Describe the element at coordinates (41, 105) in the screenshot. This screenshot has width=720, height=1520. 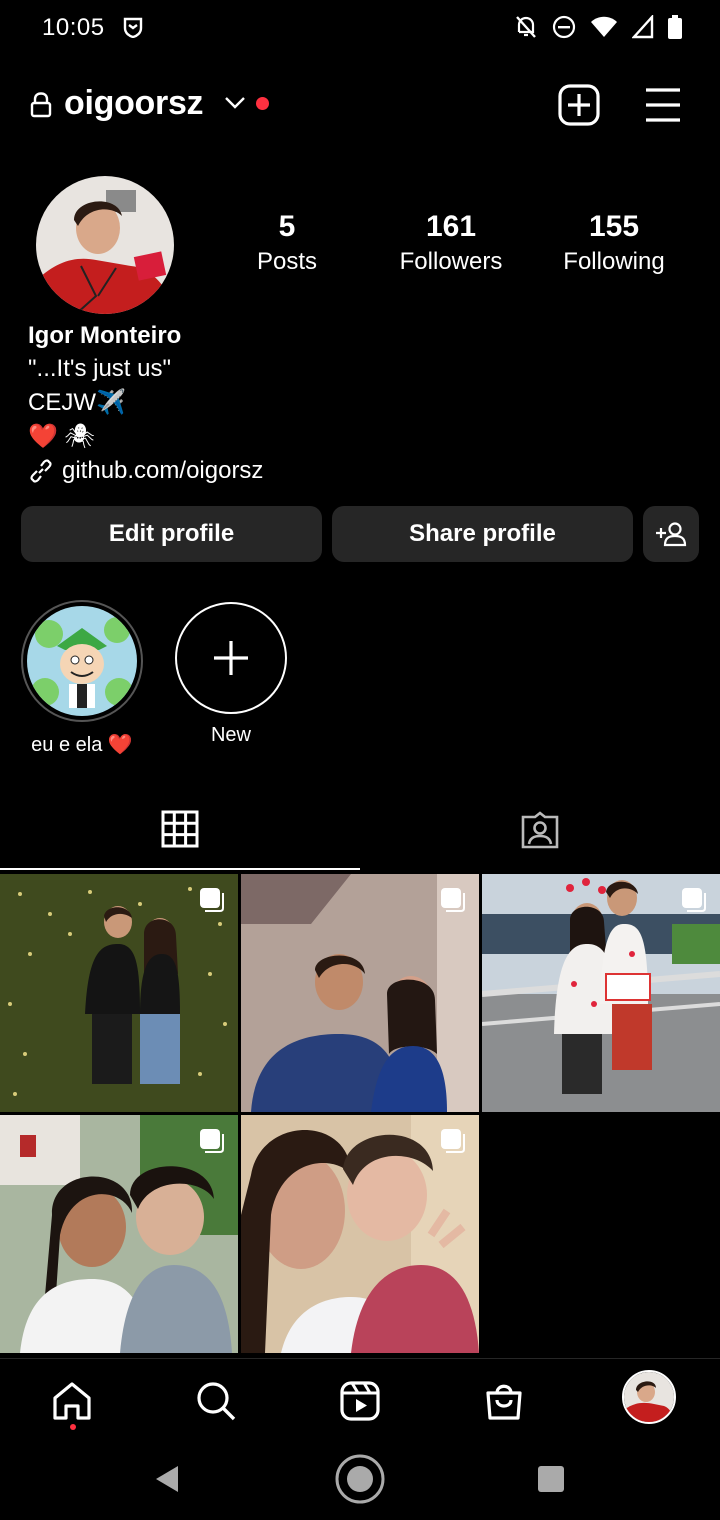
I see `lock-icon` at that location.